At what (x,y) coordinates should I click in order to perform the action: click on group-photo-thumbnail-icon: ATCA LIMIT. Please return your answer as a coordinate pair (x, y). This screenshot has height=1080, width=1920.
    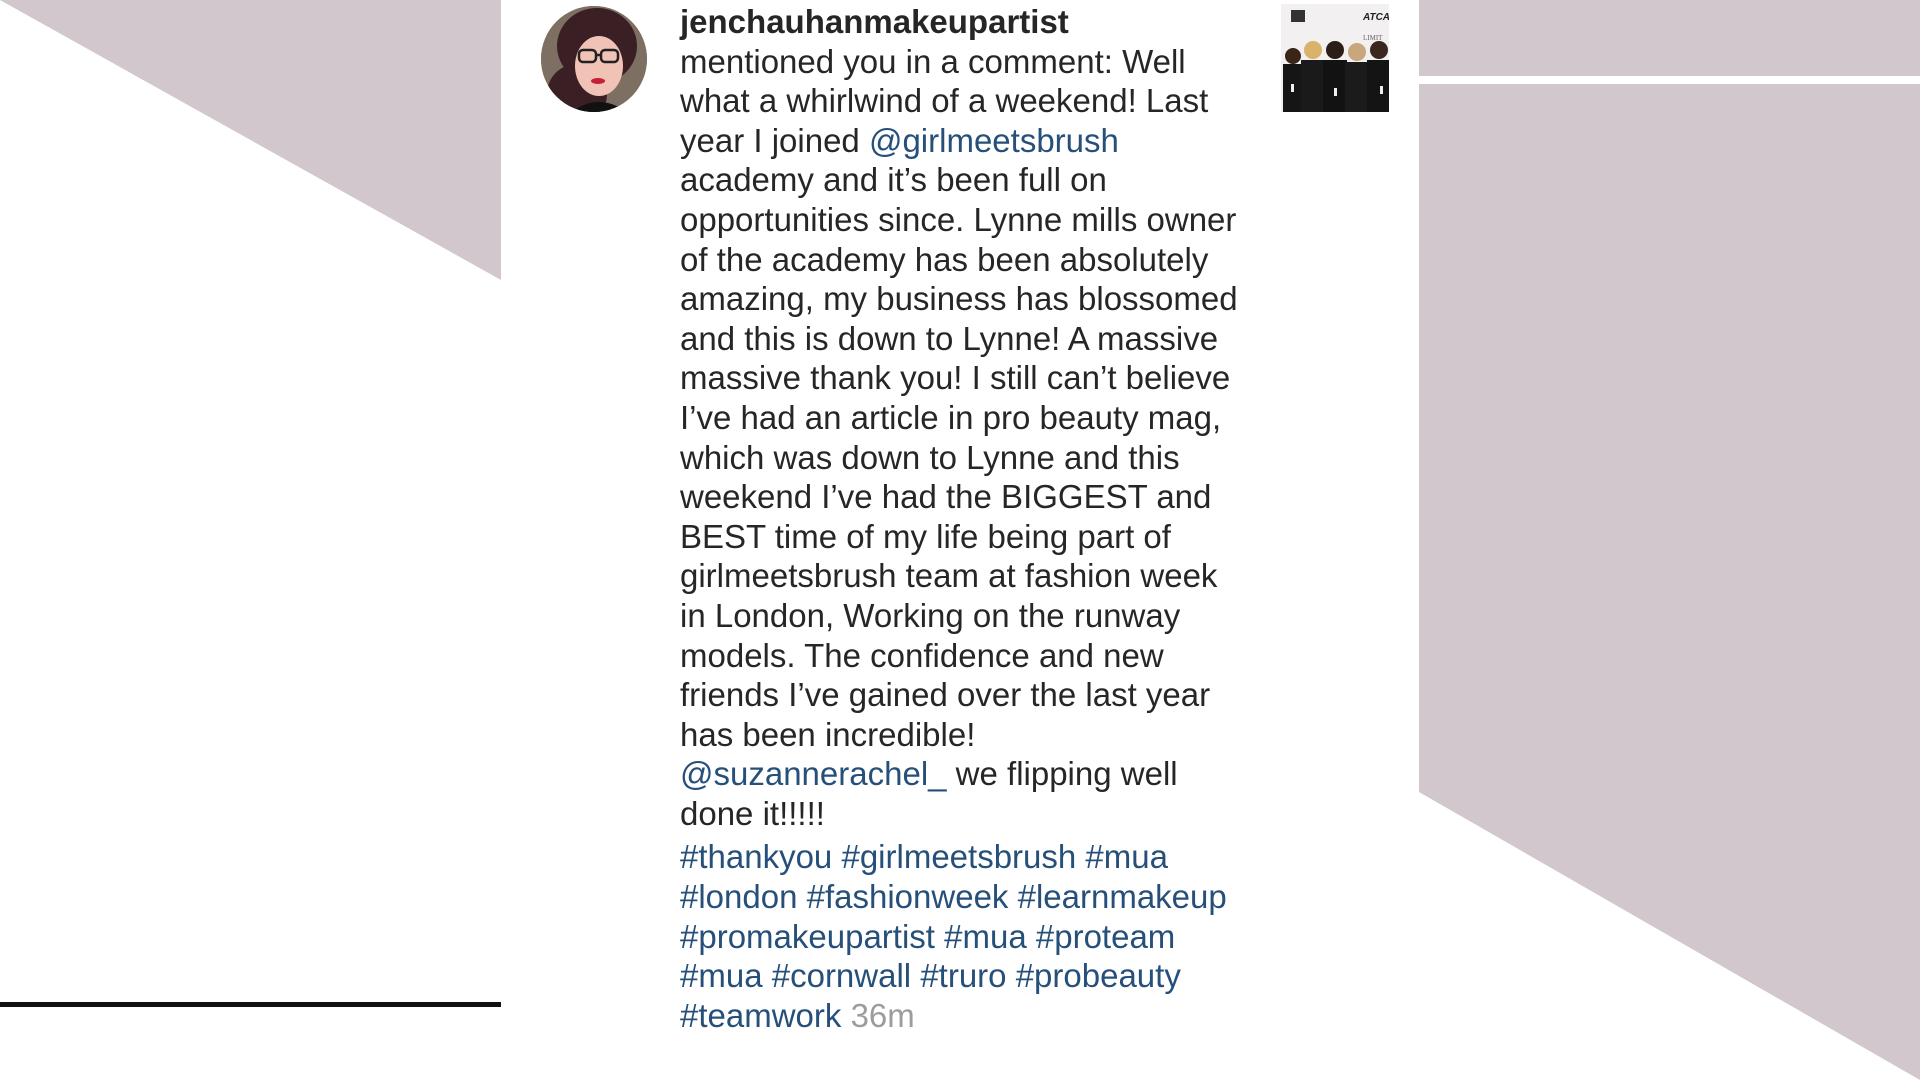
    Looking at the image, I should click on (1335, 58).